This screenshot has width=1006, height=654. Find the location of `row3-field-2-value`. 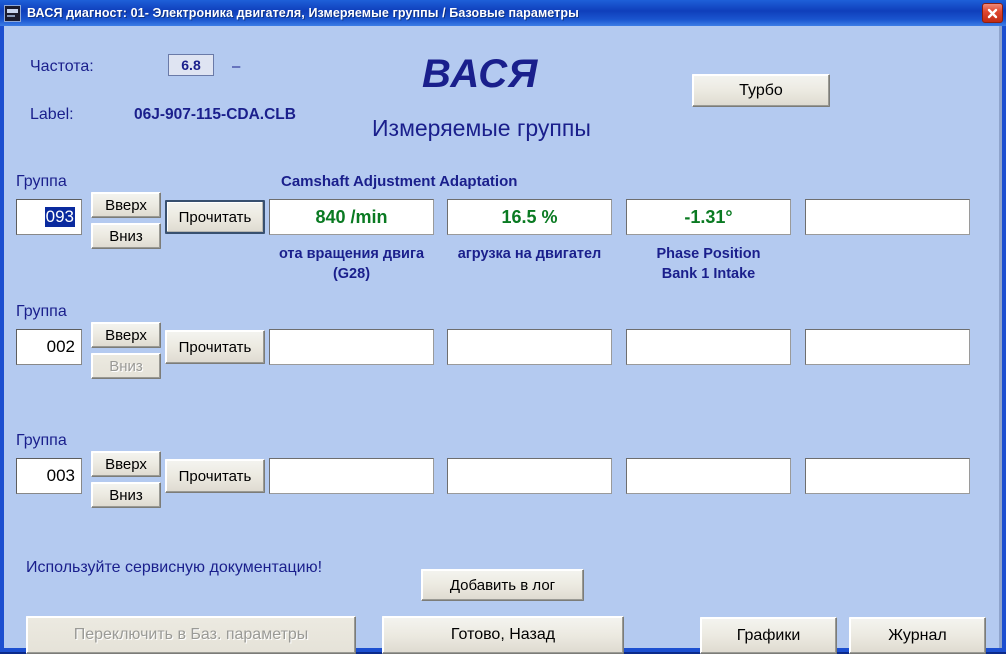

row3-field-2-value is located at coordinates (529, 476).